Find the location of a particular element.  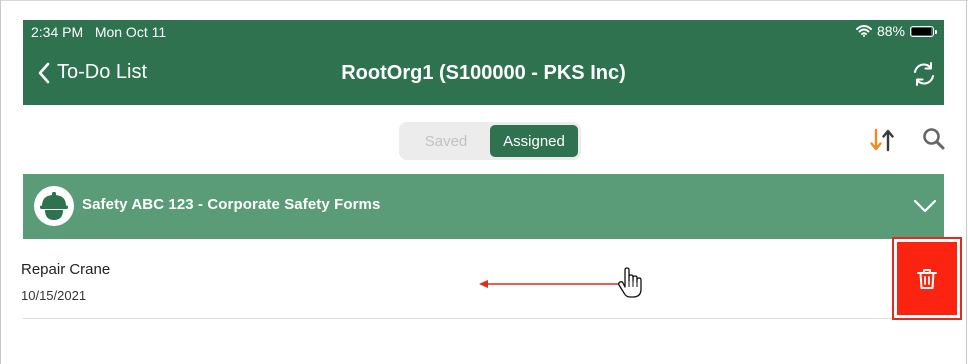

wifi-icon is located at coordinates (863, 31).